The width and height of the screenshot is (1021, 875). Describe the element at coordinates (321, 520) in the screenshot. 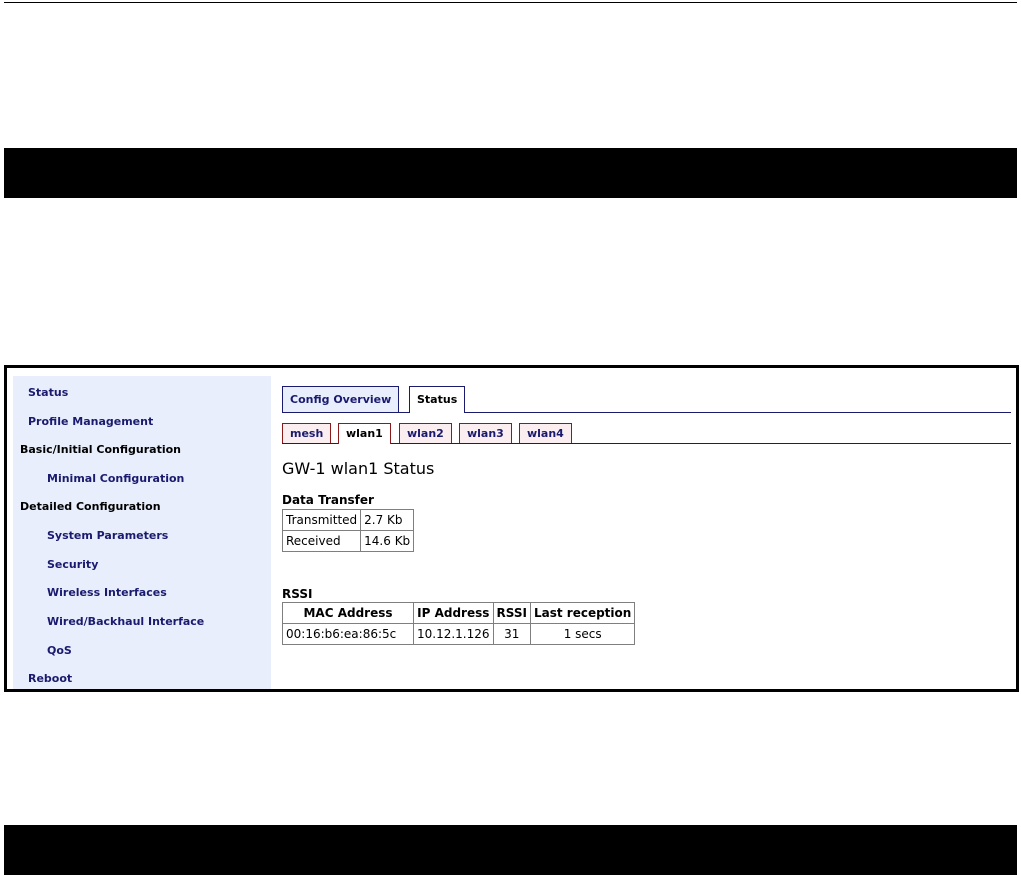

I see `data-transfer-label: Transmitted` at that location.